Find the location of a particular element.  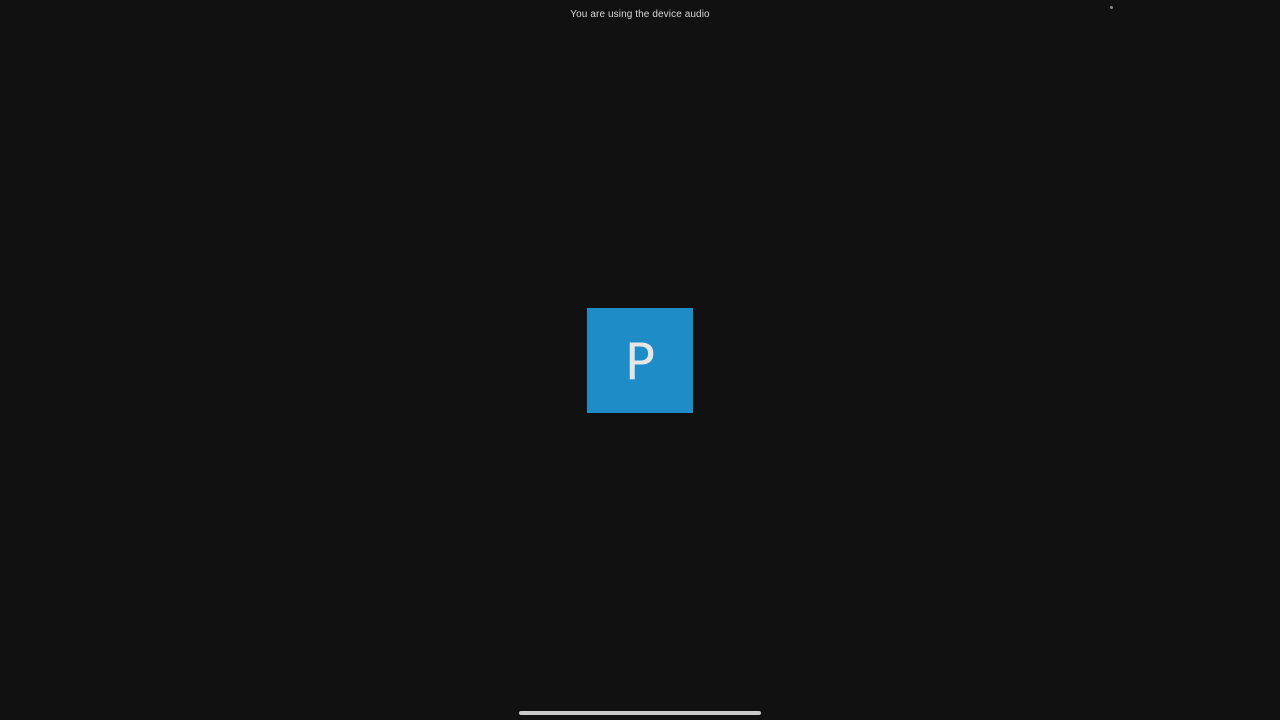

status-indicator-dot is located at coordinates (1111, 7).